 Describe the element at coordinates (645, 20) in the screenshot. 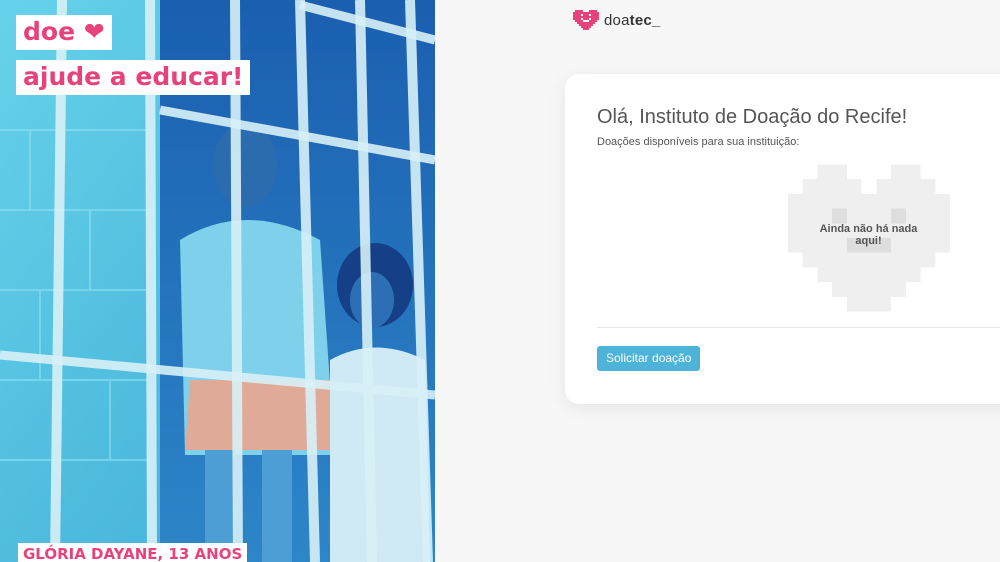

I see `brand-name-bold: tec_` at that location.